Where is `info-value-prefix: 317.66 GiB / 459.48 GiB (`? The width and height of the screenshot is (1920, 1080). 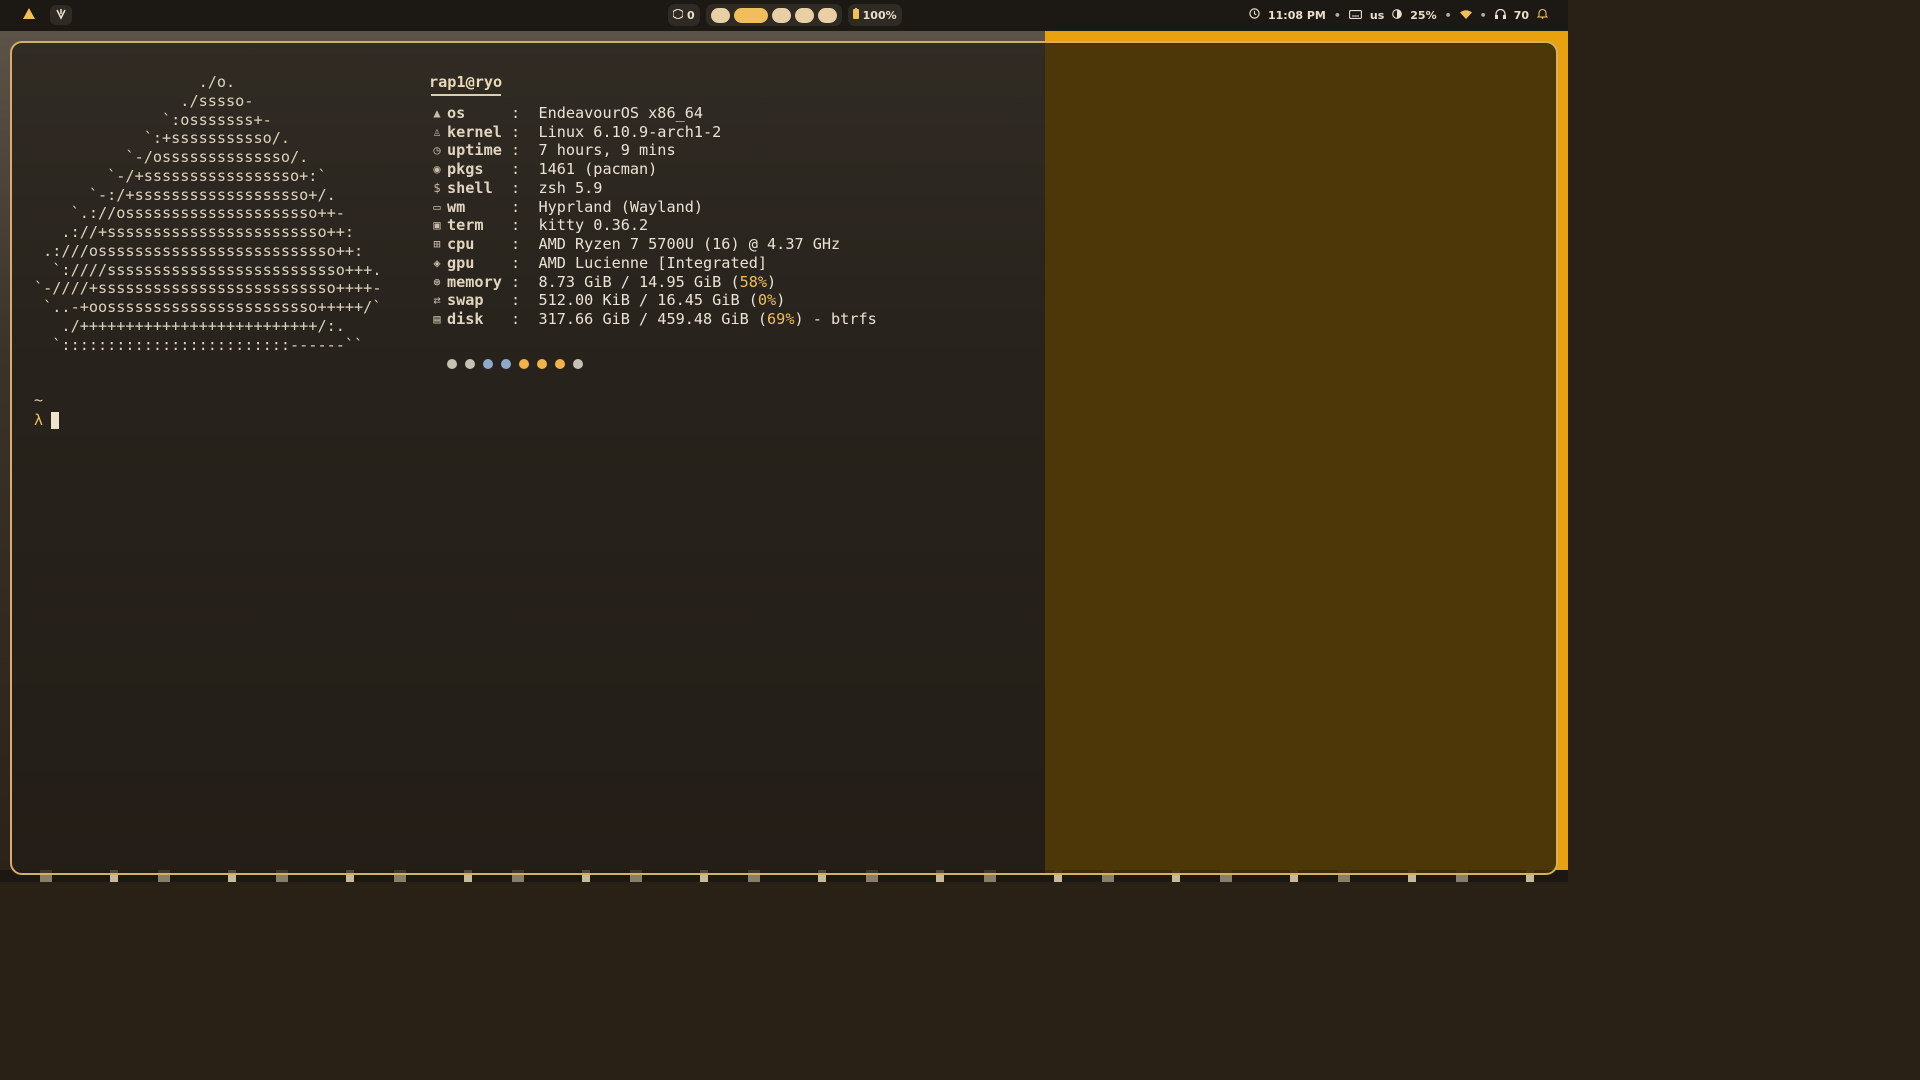
info-value-prefix: 317.66 GiB / 459.48 GiB ( is located at coordinates (653, 319).